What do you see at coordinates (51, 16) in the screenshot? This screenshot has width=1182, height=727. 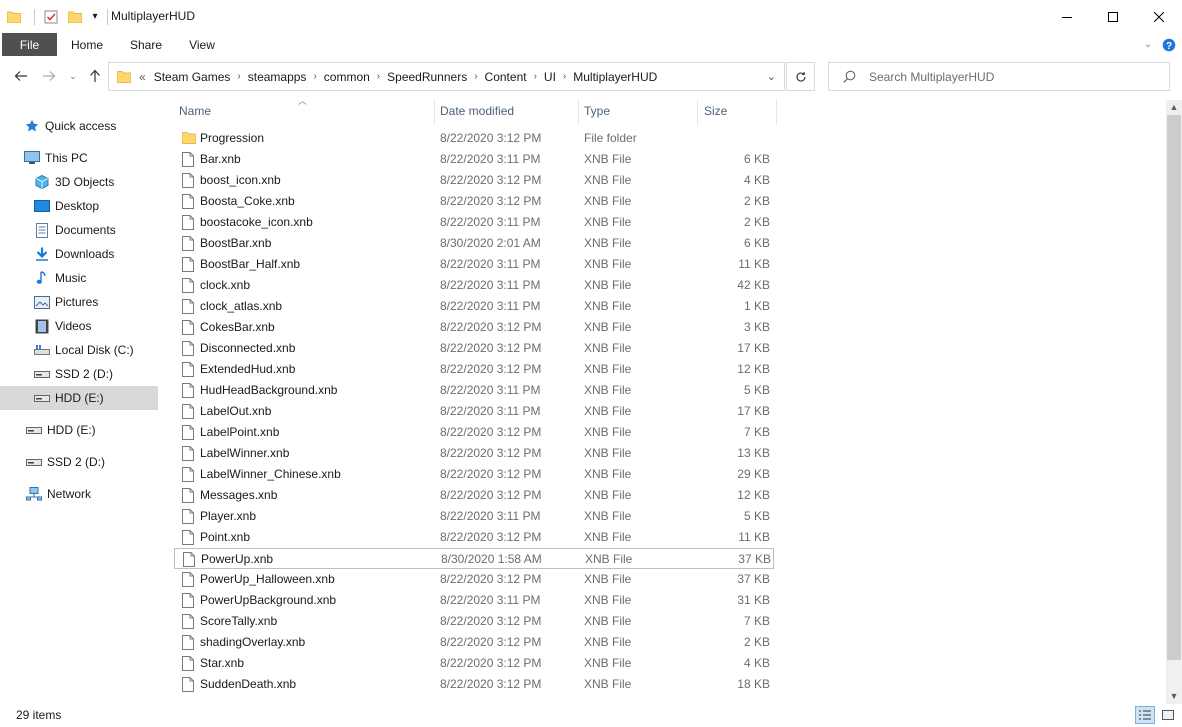 I see `properties-icon` at bounding box center [51, 16].